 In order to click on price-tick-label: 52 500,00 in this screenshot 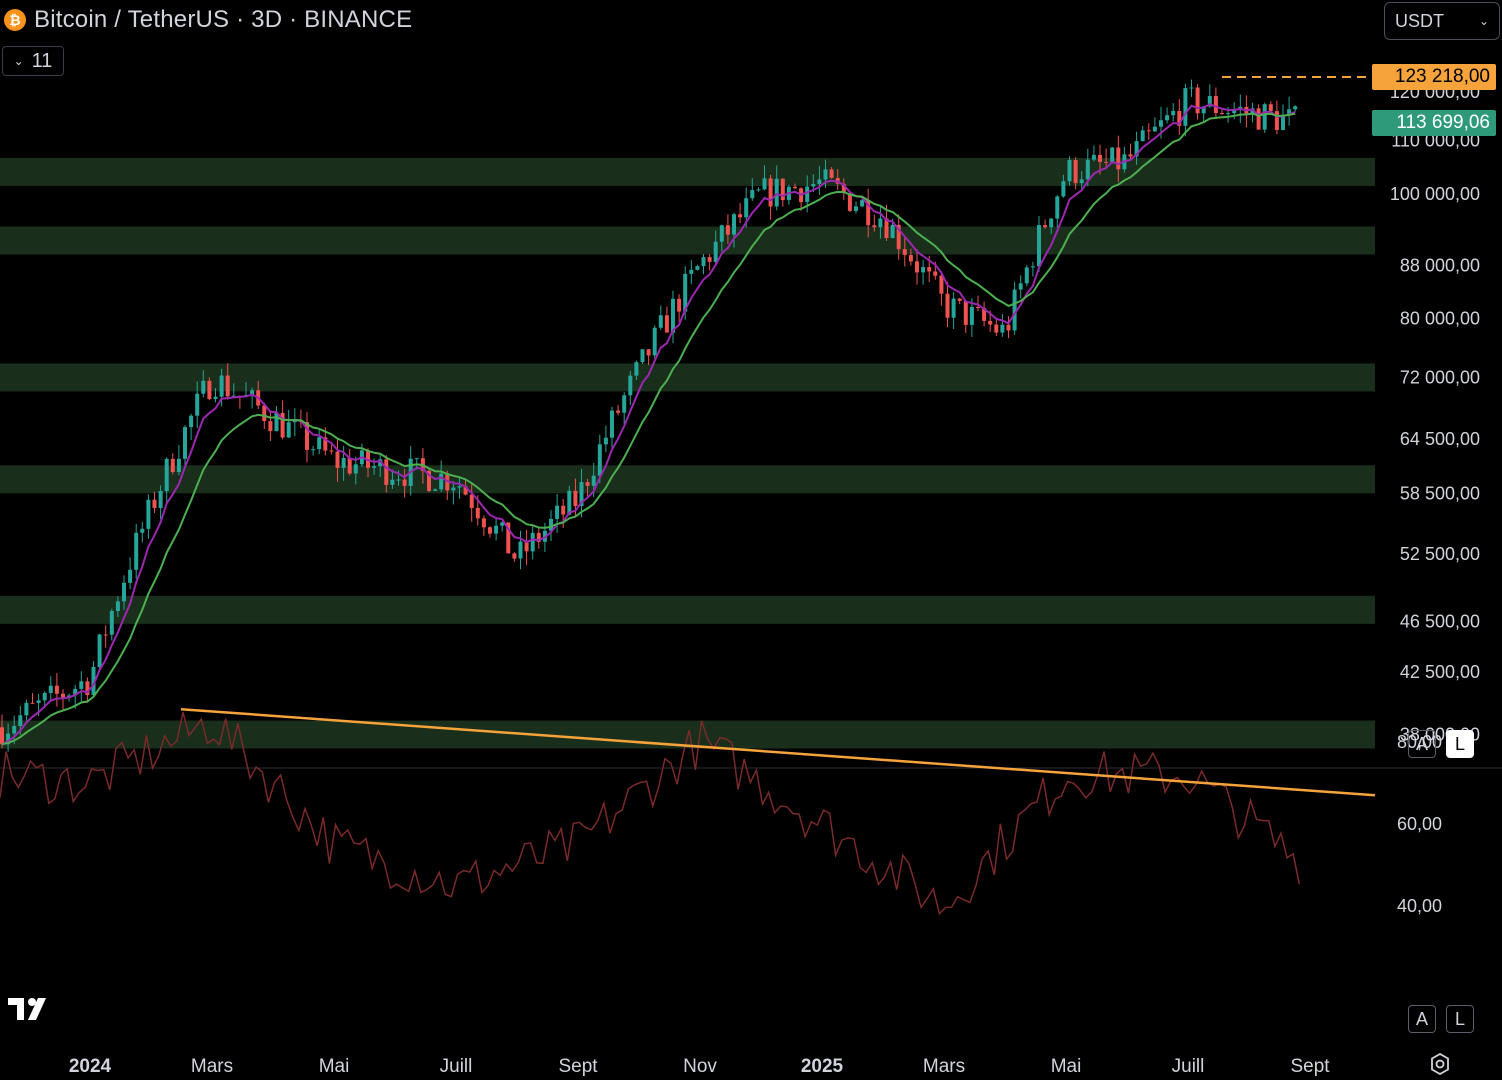, I will do `click(1440, 554)`.